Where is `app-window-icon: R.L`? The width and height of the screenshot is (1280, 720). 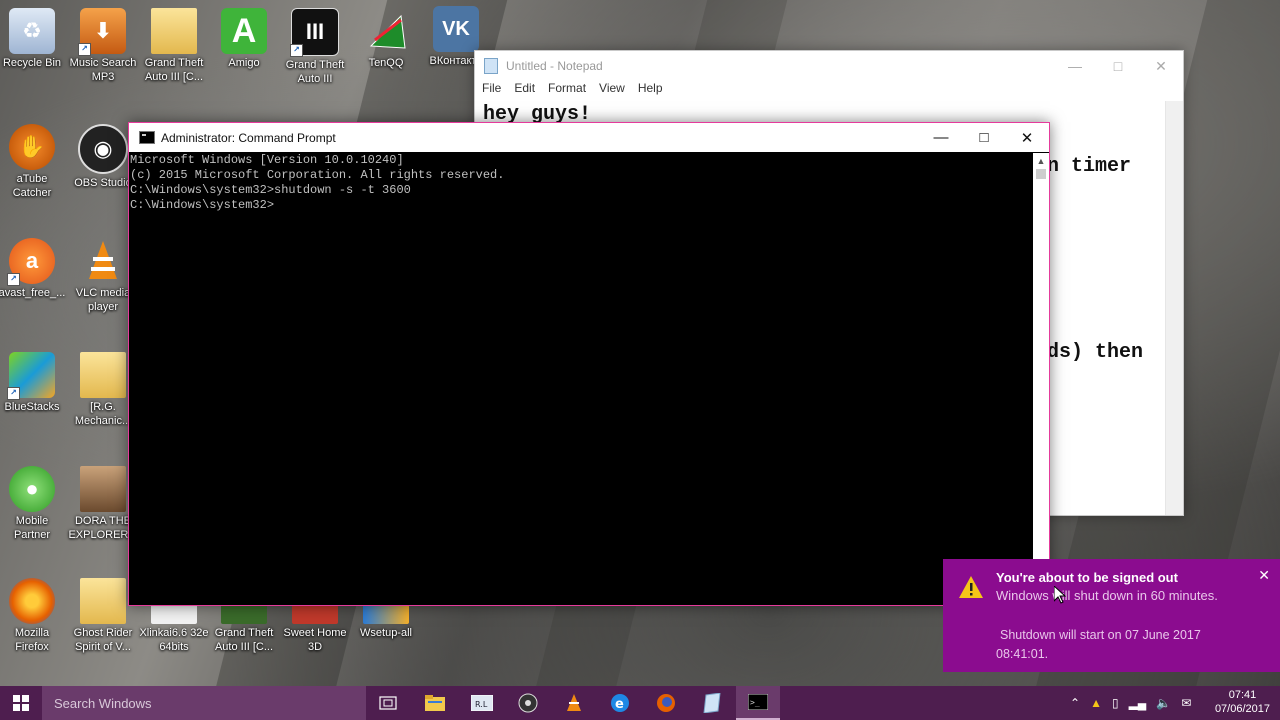 app-window-icon: R.L is located at coordinates (482, 703).